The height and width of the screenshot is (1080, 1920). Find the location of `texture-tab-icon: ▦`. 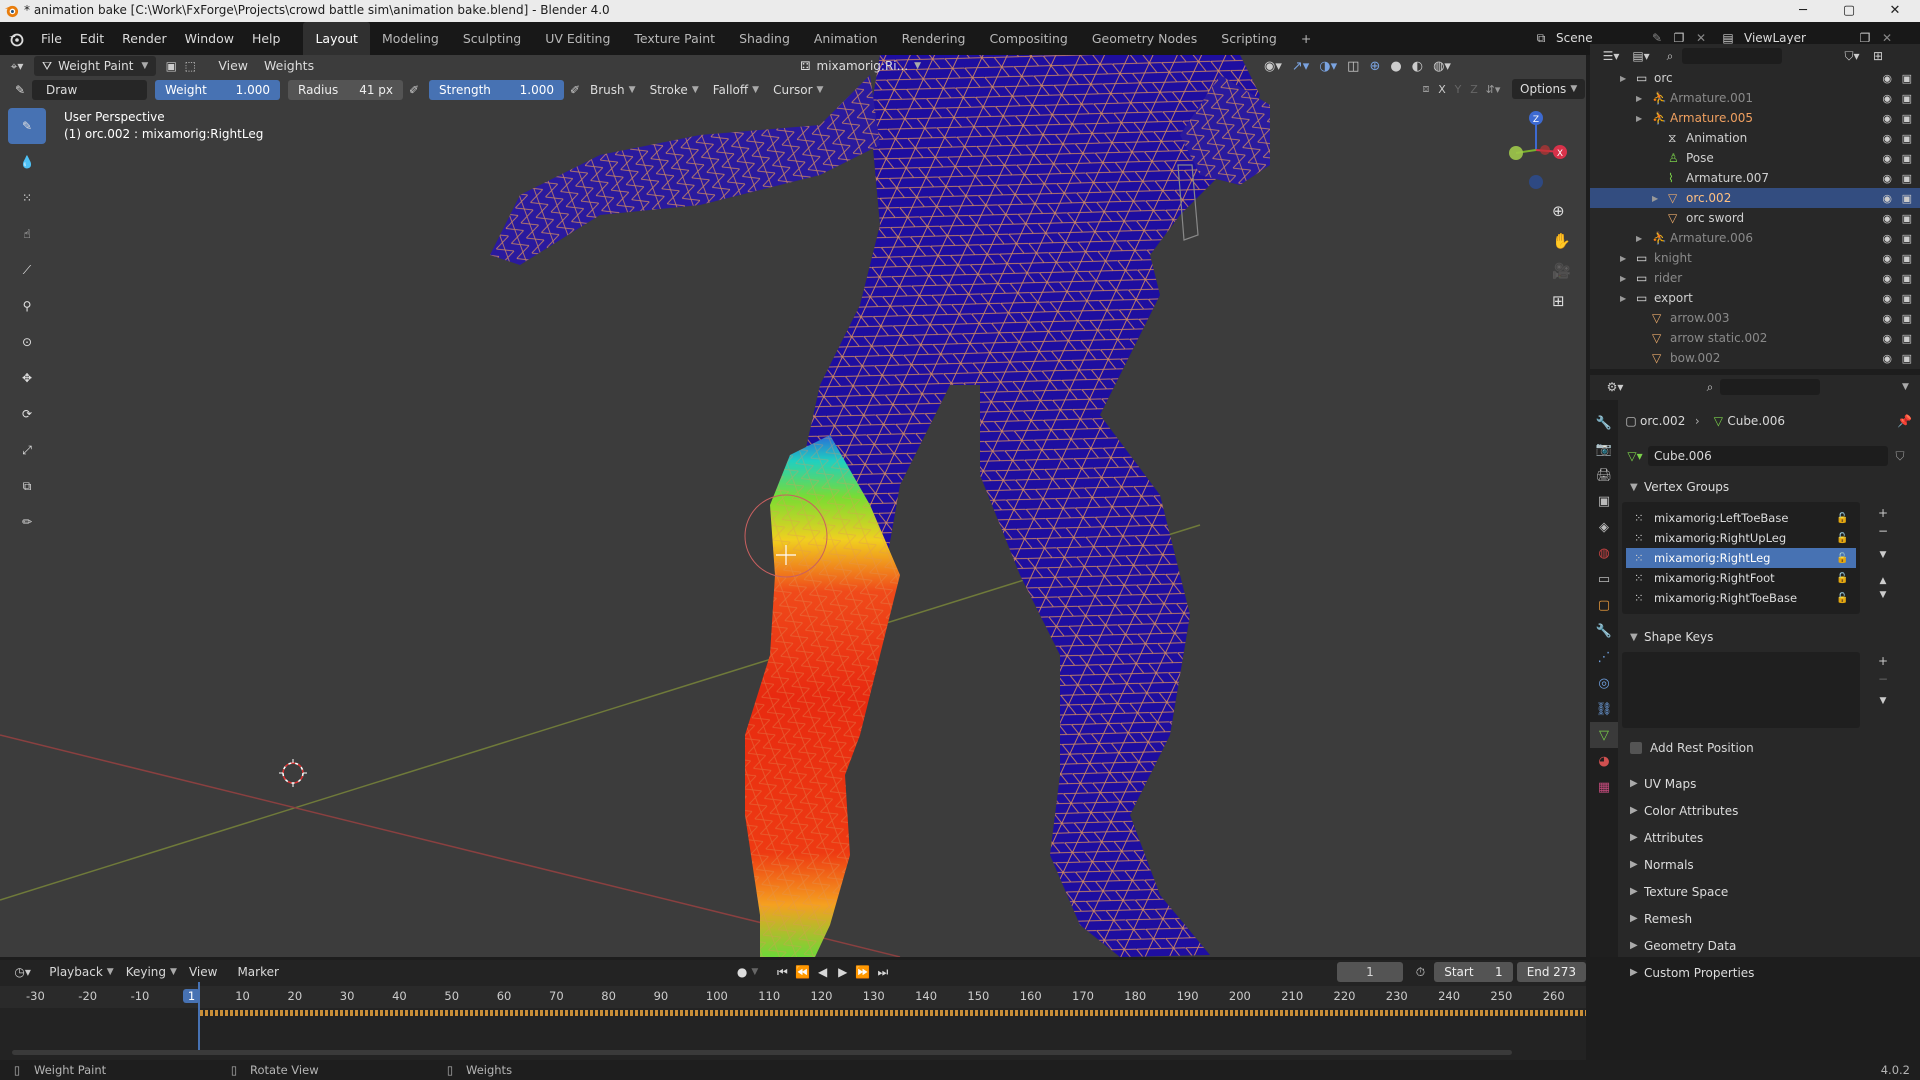

texture-tab-icon: ▦ is located at coordinates (1604, 787).